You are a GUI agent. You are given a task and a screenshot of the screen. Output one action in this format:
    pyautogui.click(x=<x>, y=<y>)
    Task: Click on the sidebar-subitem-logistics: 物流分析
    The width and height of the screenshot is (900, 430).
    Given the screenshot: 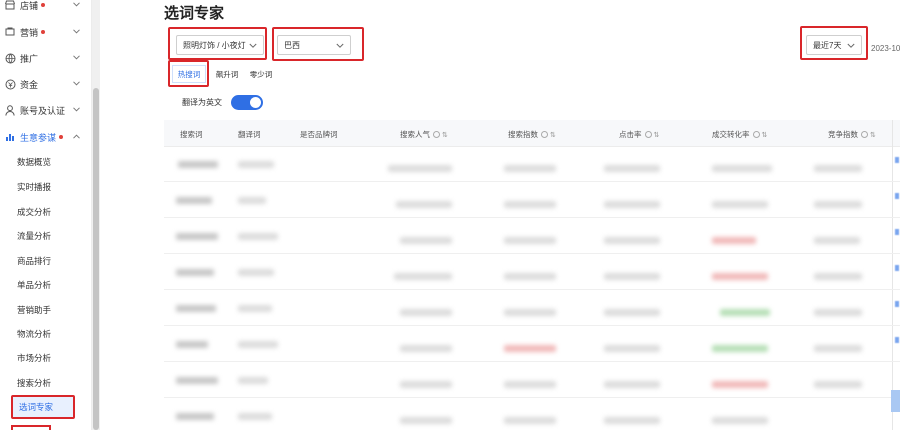 What is the action you would take?
    pyautogui.click(x=34, y=334)
    